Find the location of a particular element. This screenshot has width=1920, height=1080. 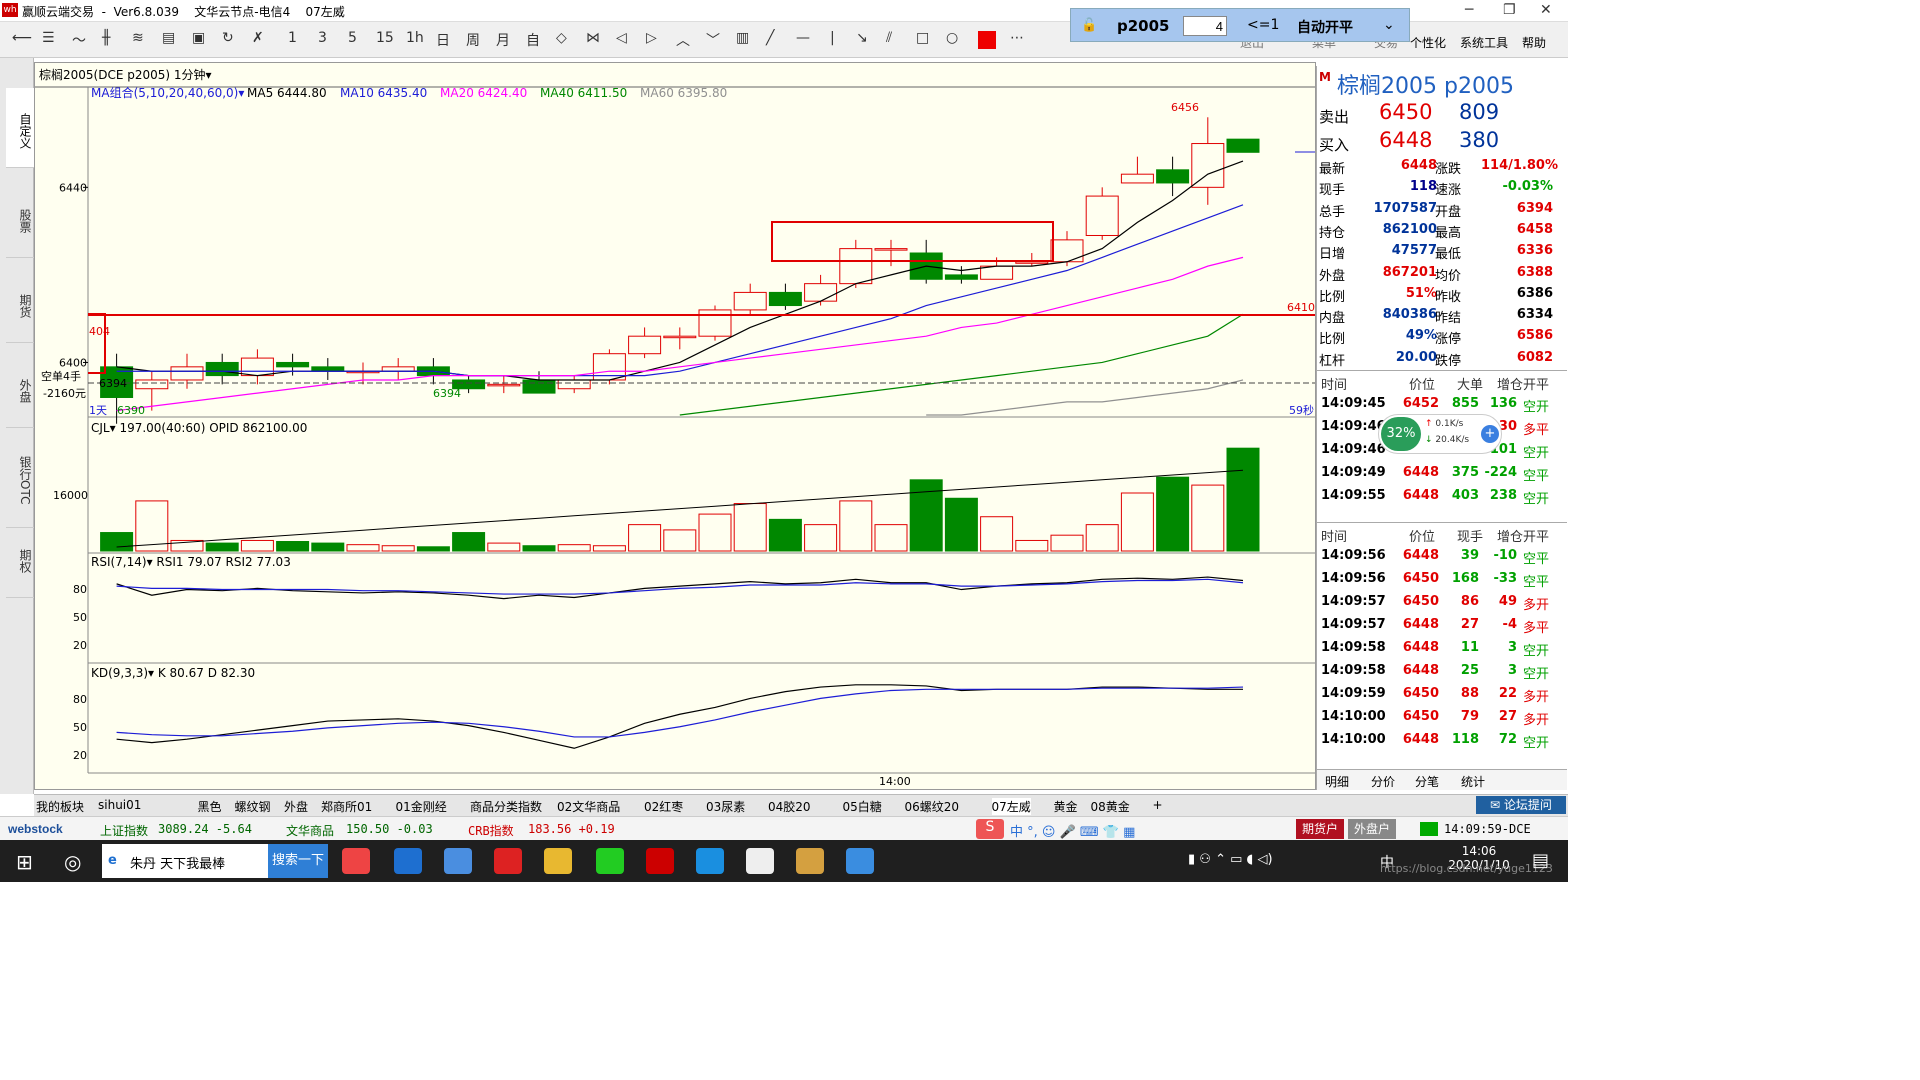

network-speed-widget: 32% ↑ 0.1K/s ↓ 20.4K/s + is located at coordinates (1440, 434).